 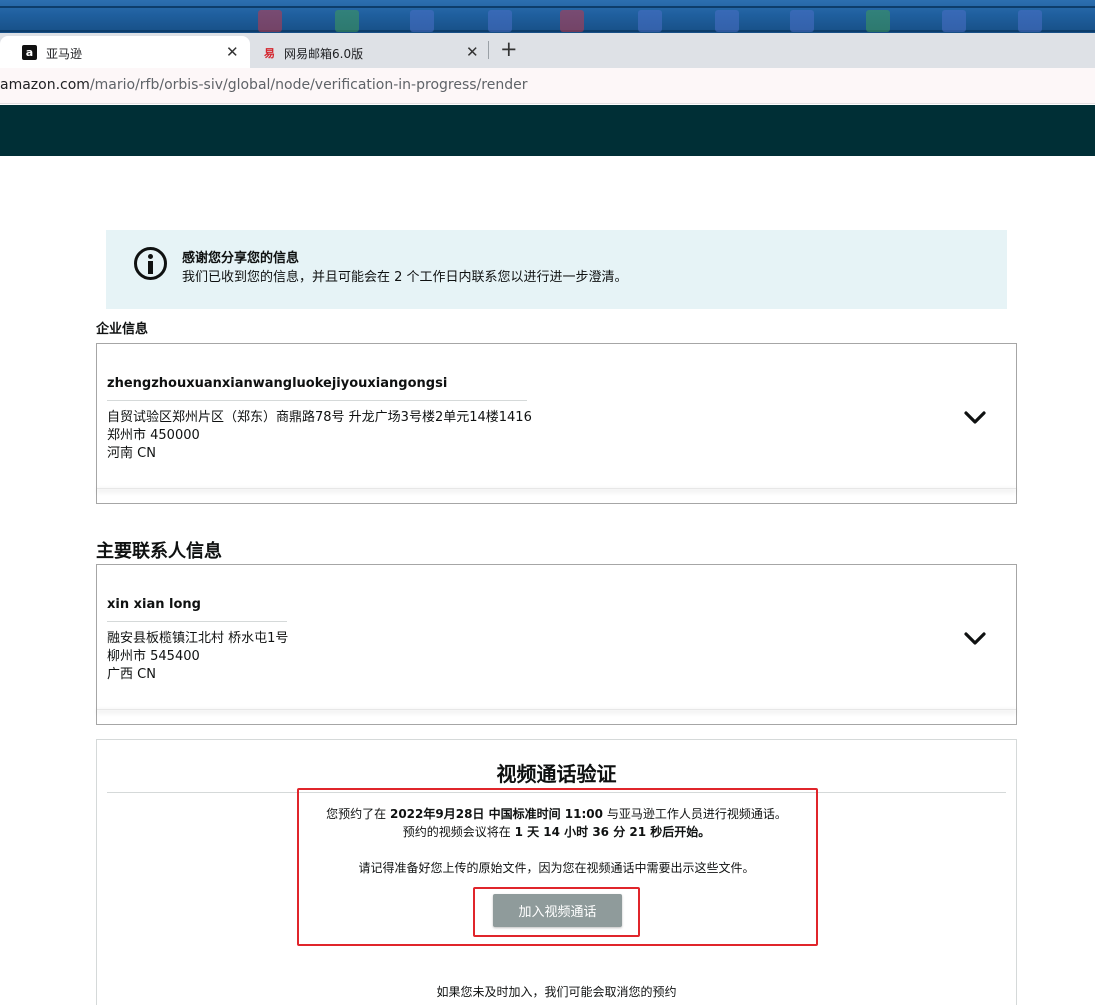 What do you see at coordinates (131, 674) in the screenshot?
I see `contact-address-line3: 广西 CN` at bounding box center [131, 674].